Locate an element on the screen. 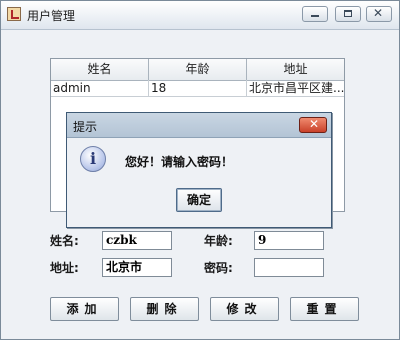 The image size is (400, 340). dialog-title: 提示 is located at coordinates (85, 127).